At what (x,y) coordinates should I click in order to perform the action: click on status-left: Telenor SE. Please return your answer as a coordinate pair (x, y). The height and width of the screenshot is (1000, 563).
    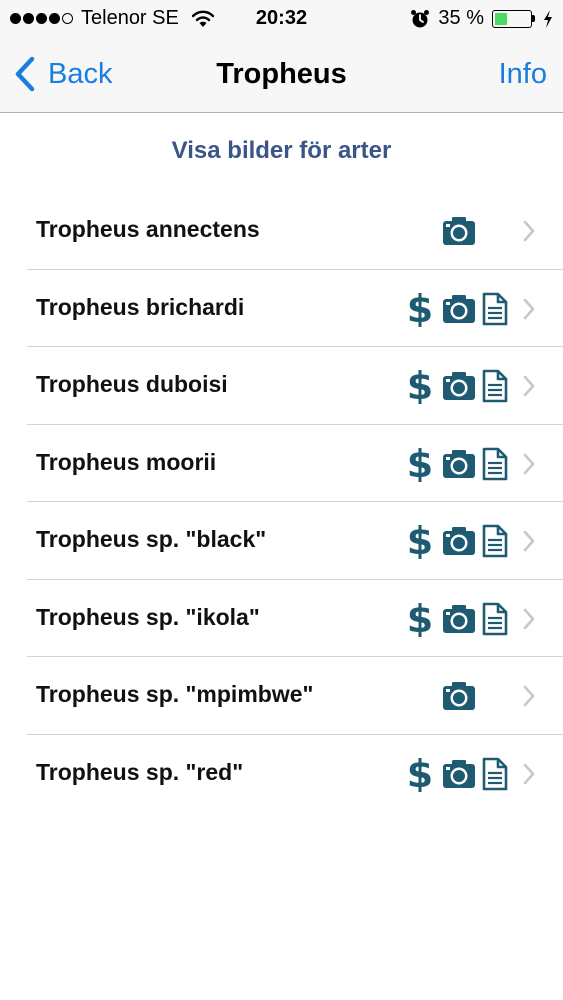
    Looking at the image, I should click on (112, 18).